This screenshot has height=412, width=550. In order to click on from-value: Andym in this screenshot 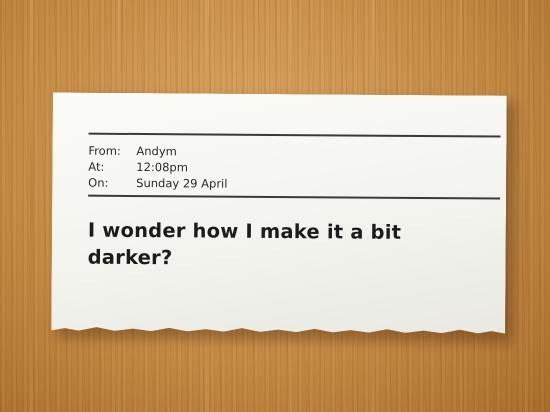, I will do `click(156, 151)`.